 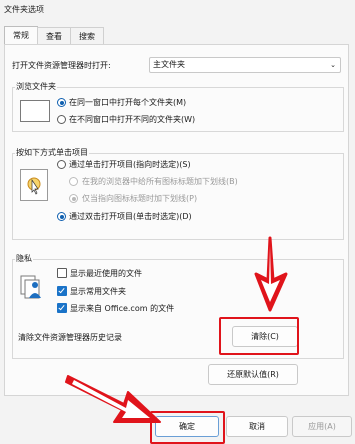 I want to click on frequent-folders-label: 显示常用文件夹, so click(x=98, y=291).